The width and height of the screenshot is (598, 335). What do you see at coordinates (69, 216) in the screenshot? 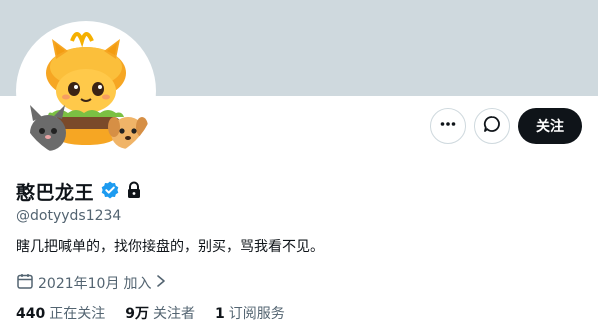
I see `user-handle: @dotyyds1234` at bounding box center [69, 216].